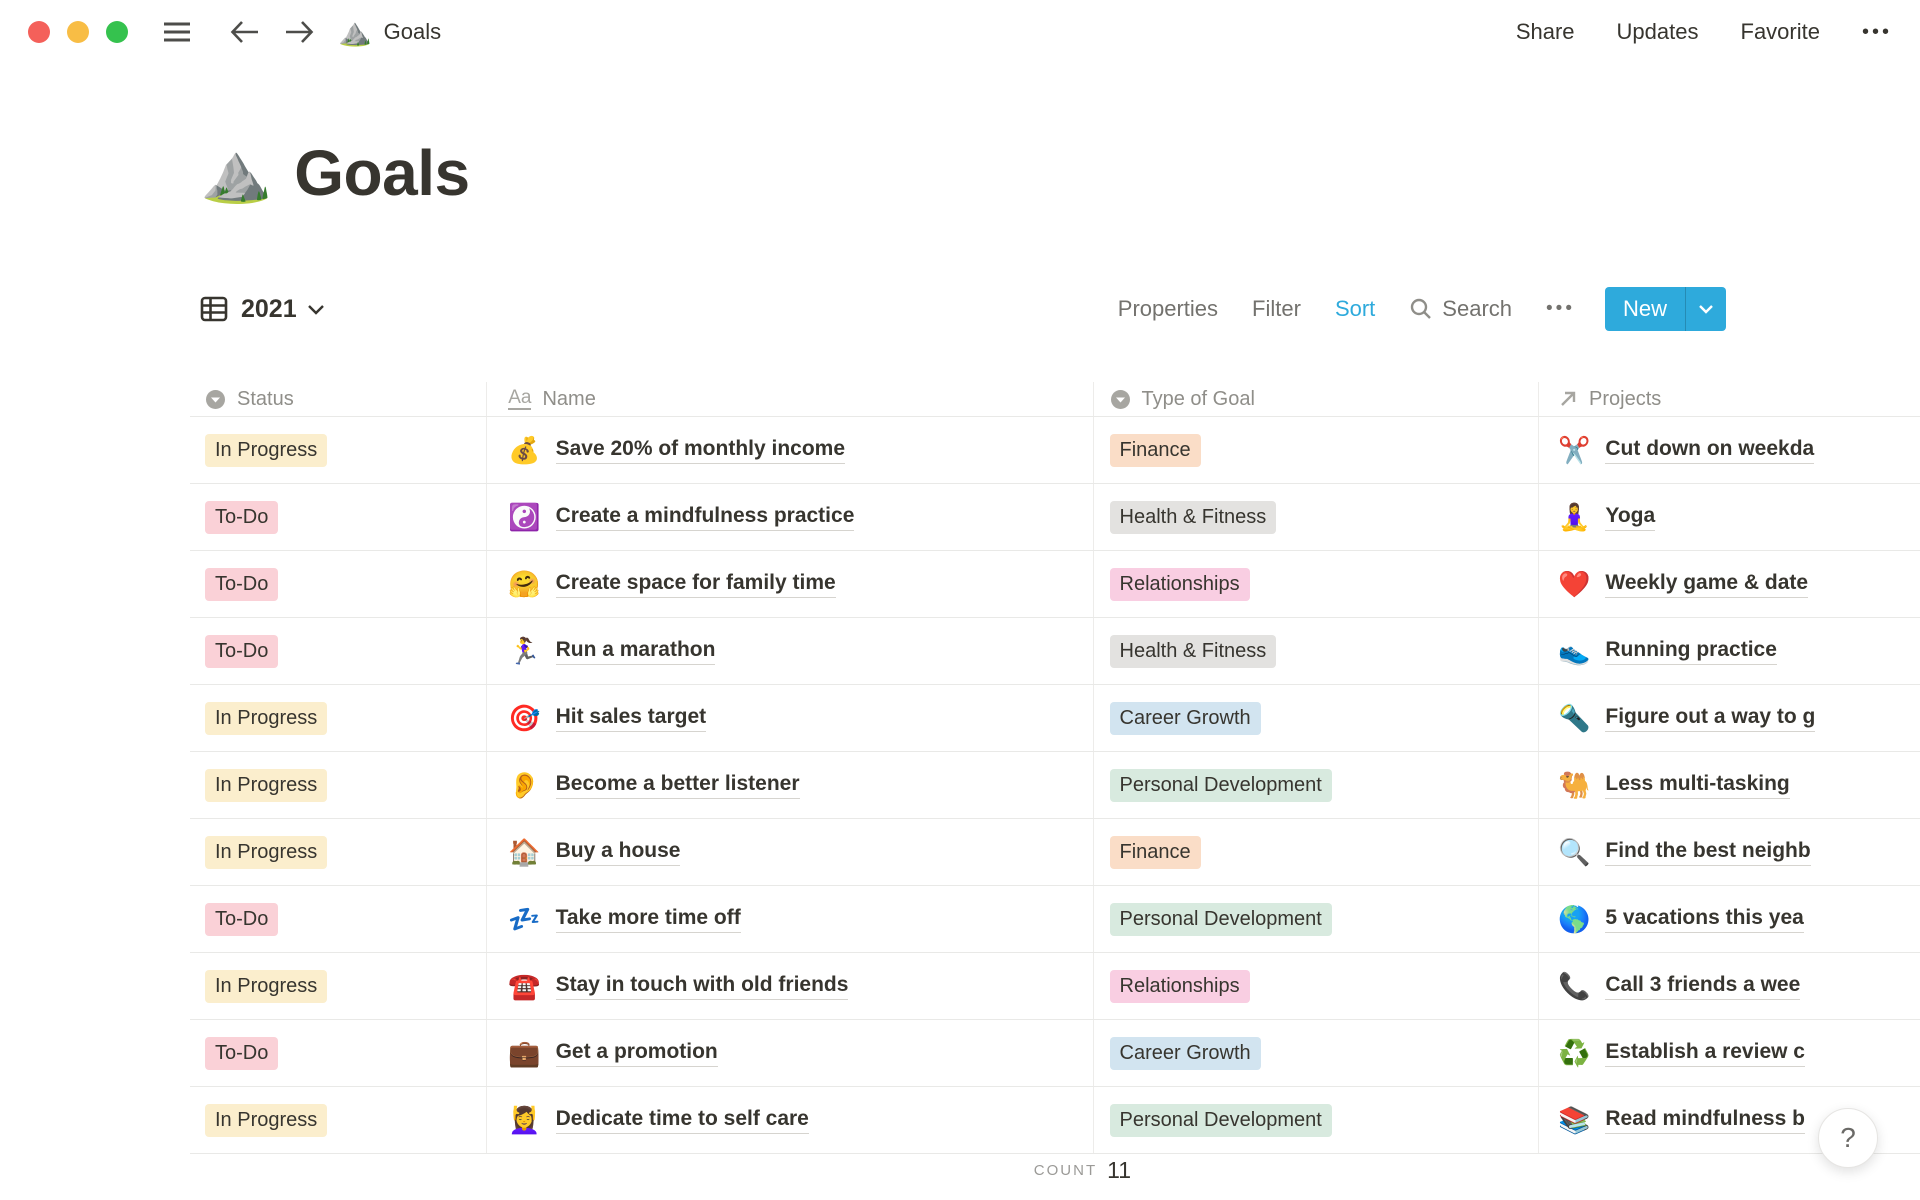 Image resolution: width=1920 pixels, height=1200 pixels. I want to click on goal-title-link: Become a better listener, so click(677, 785).